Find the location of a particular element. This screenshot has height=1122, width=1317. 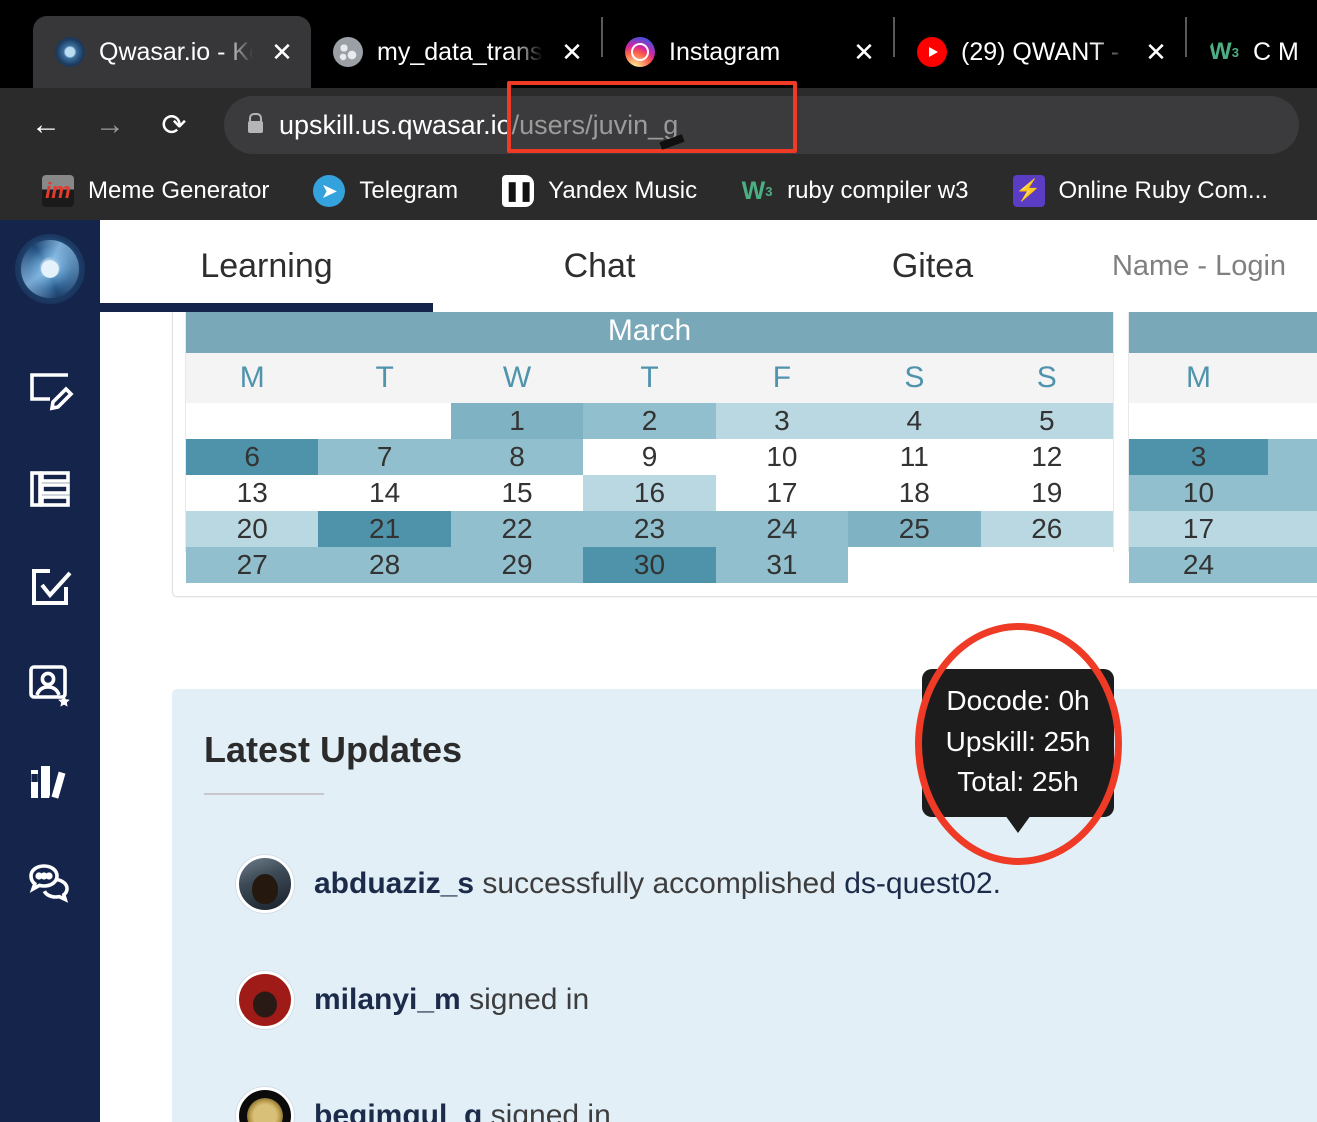

tab-learning: Learning is located at coordinates (266, 266).